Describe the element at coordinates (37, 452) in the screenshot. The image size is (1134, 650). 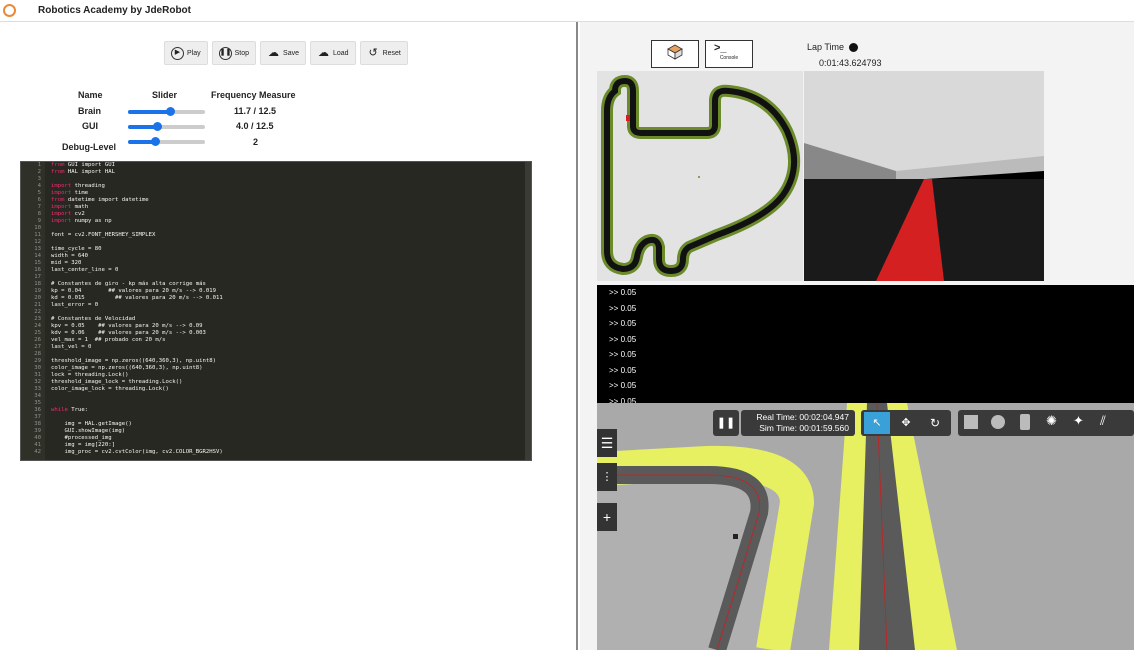
I see `line-number: 42` at that location.